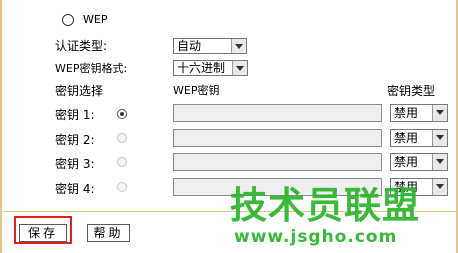  I want to click on key-2-radio, so click(122, 138).